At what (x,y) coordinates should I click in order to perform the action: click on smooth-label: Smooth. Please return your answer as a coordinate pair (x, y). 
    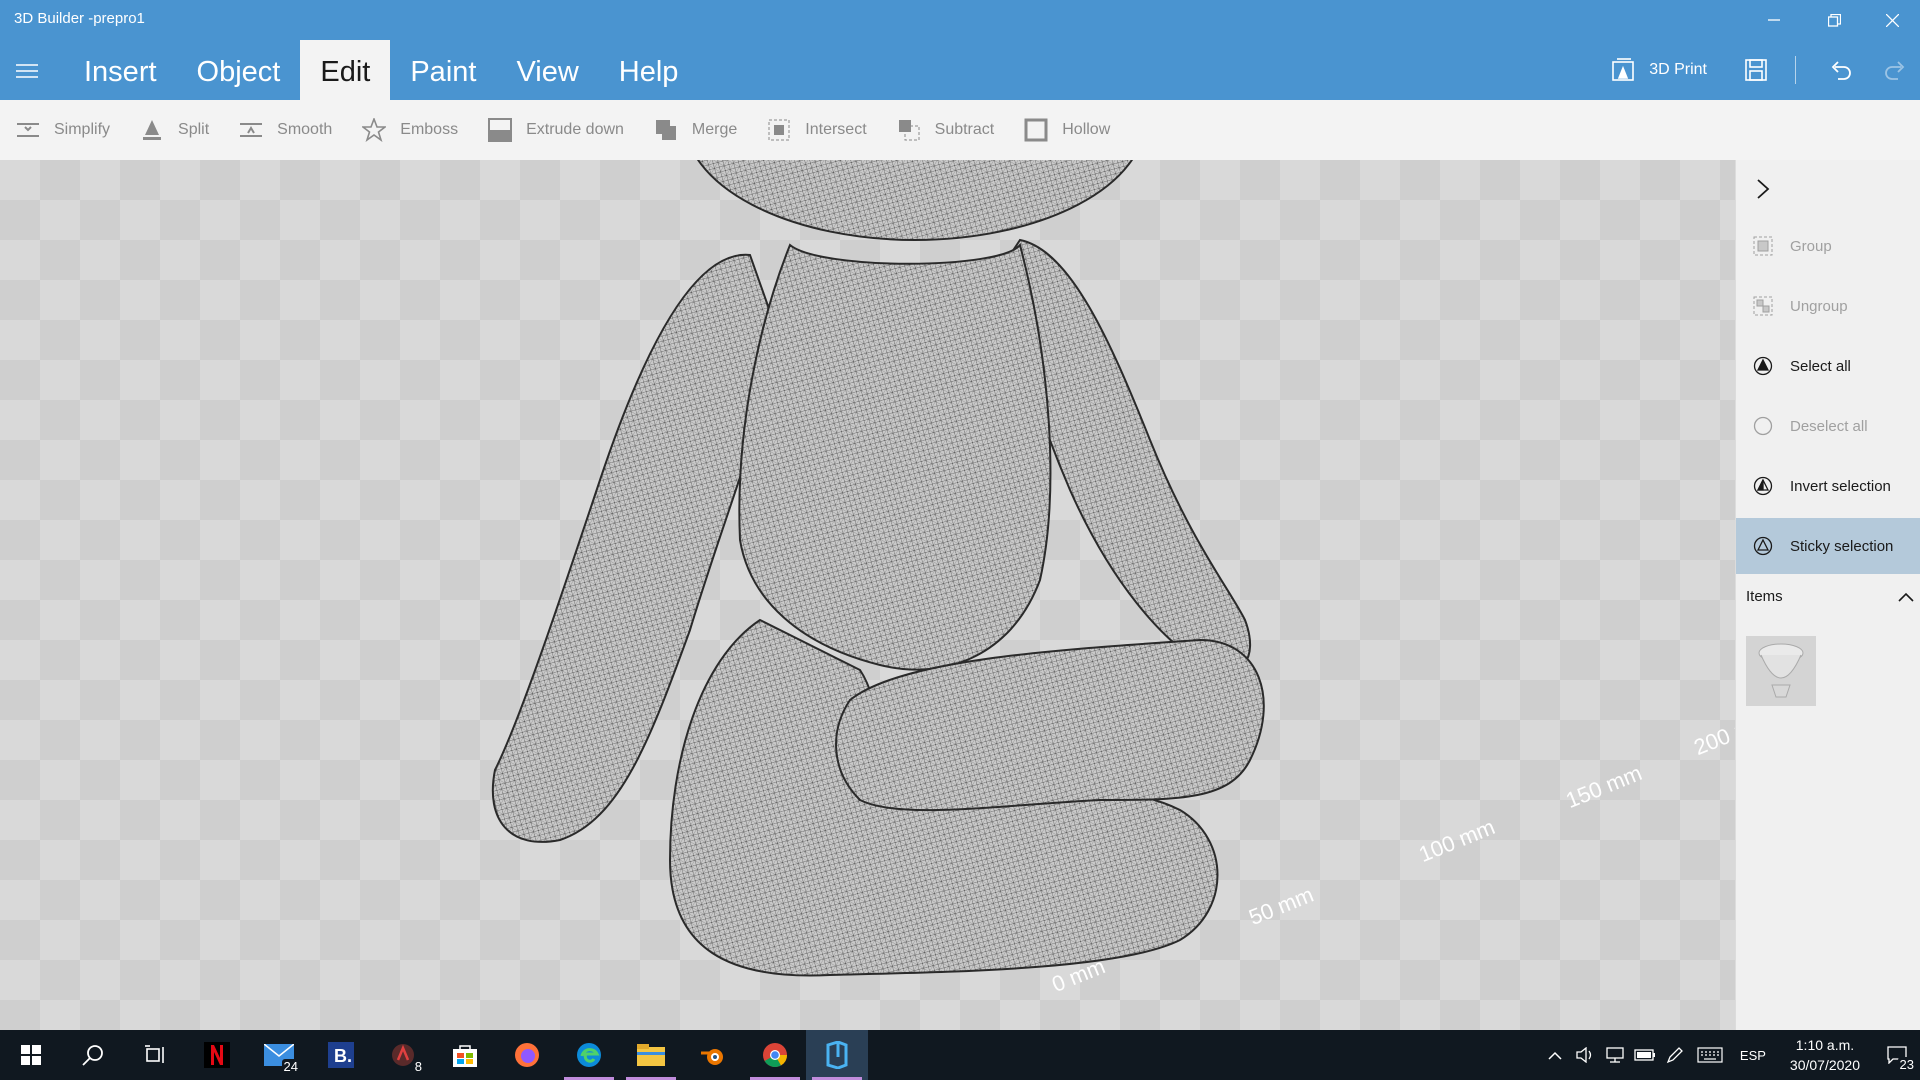
    Looking at the image, I should click on (305, 129).